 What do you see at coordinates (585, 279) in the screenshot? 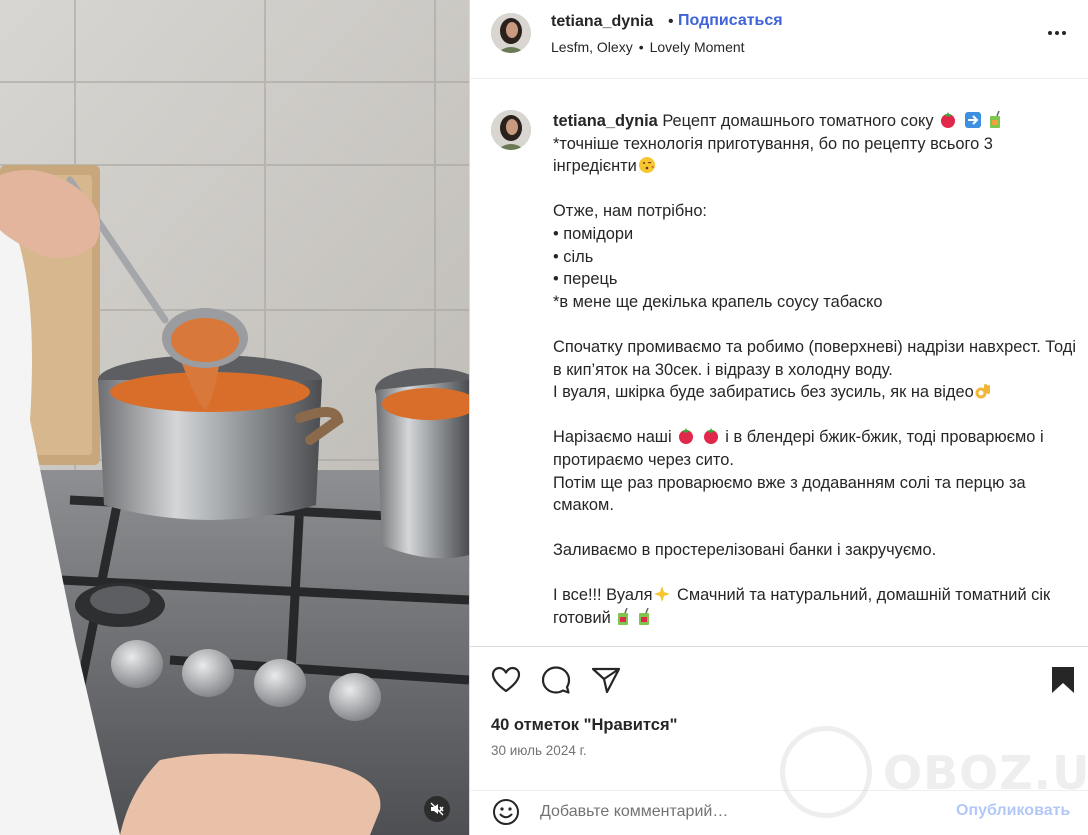
I see `caption-line: • перець` at bounding box center [585, 279].